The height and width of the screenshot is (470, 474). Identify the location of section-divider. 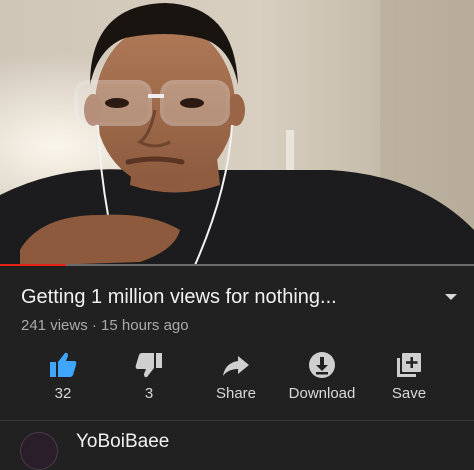
(237, 420).